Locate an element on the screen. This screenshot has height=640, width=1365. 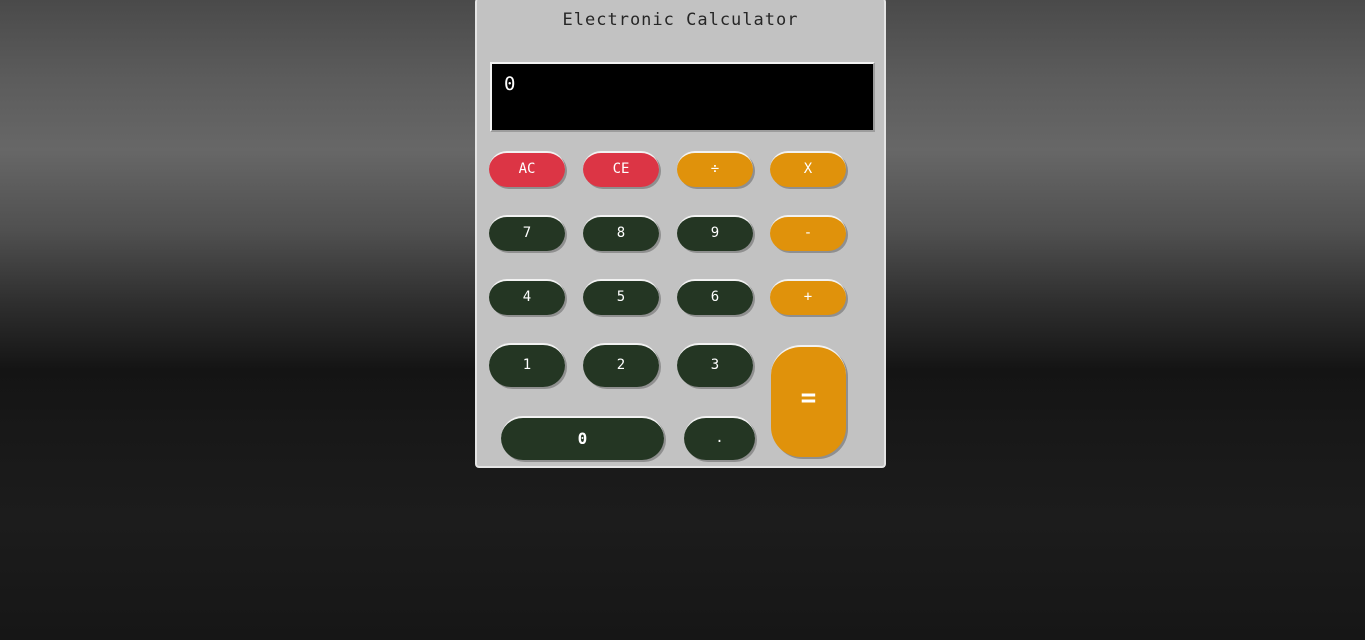
add-button: + is located at coordinates (808, 297).